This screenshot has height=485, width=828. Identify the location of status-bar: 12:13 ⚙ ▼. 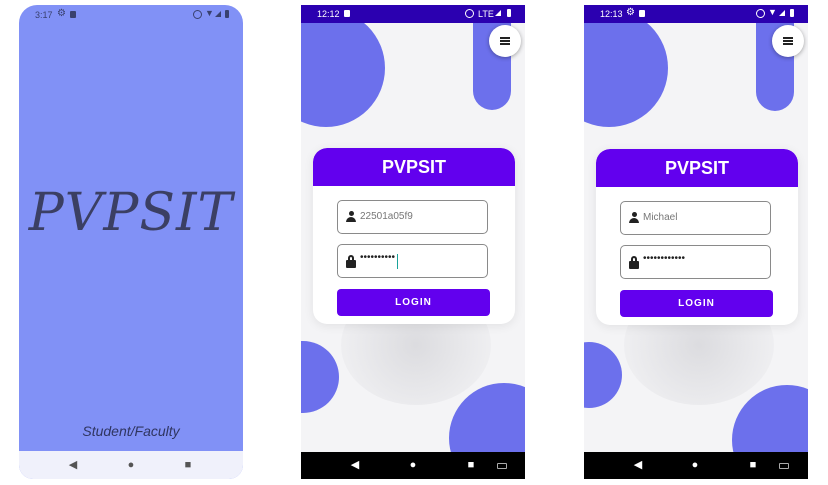
(696, 14).